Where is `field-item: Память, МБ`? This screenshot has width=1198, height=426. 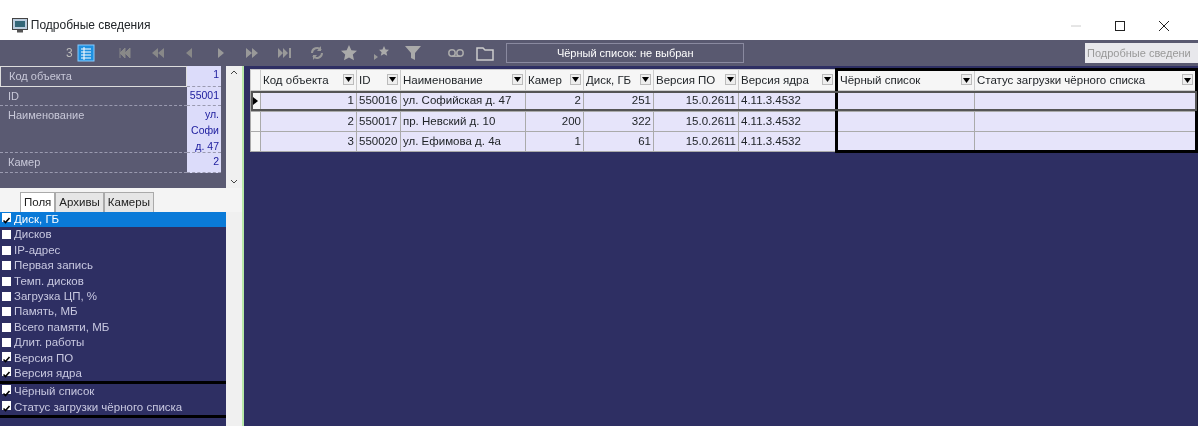
field-item: Память, МБ is located at coordinates (113, 312).